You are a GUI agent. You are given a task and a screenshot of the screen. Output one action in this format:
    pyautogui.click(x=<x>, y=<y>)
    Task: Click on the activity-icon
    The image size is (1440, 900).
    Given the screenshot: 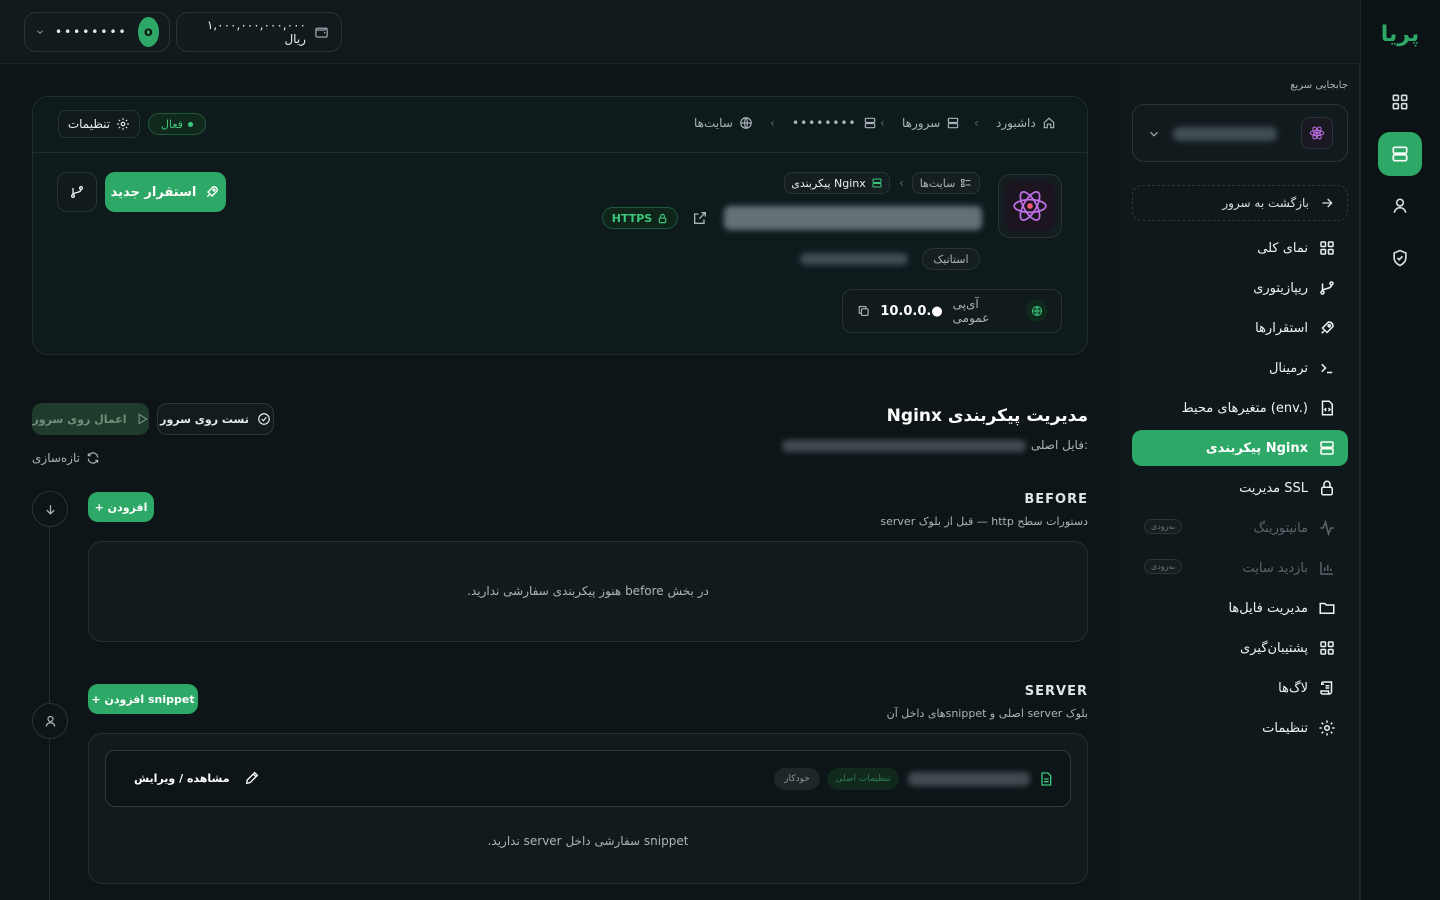 What is the action you would take?
    pyautogui.click(x=1327, y=528)
    